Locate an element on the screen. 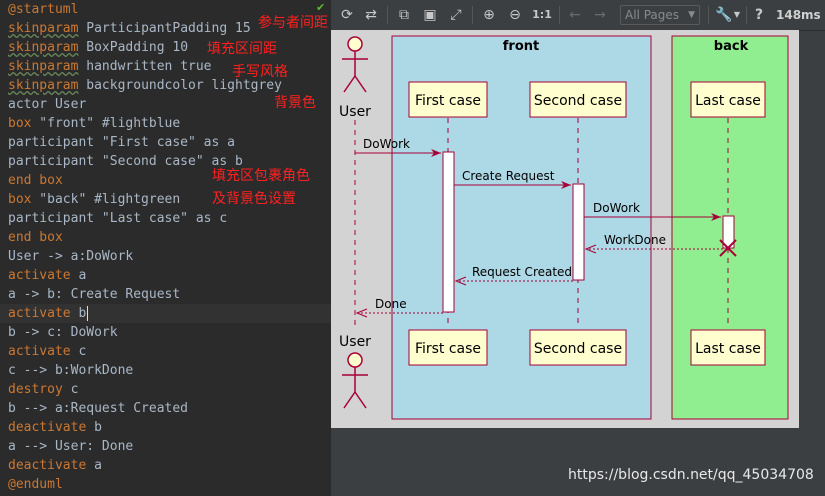  pages-select-value: All Pages is located at coordinates (652, 15).